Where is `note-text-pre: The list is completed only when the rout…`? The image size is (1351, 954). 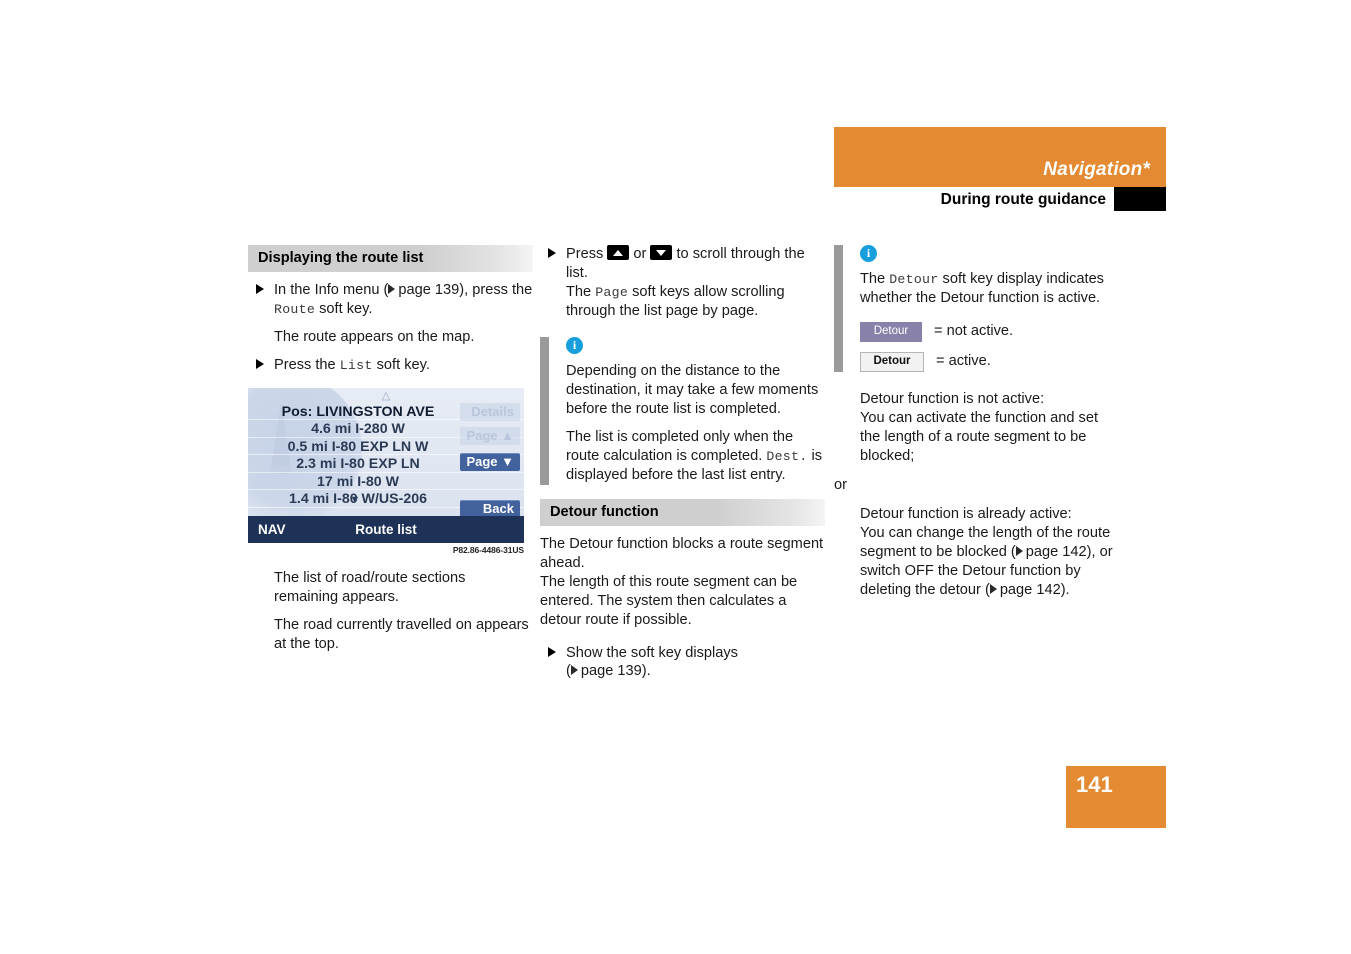
note-text-pre: The list is completed only when the rout… is located at coordinates (680, 446).